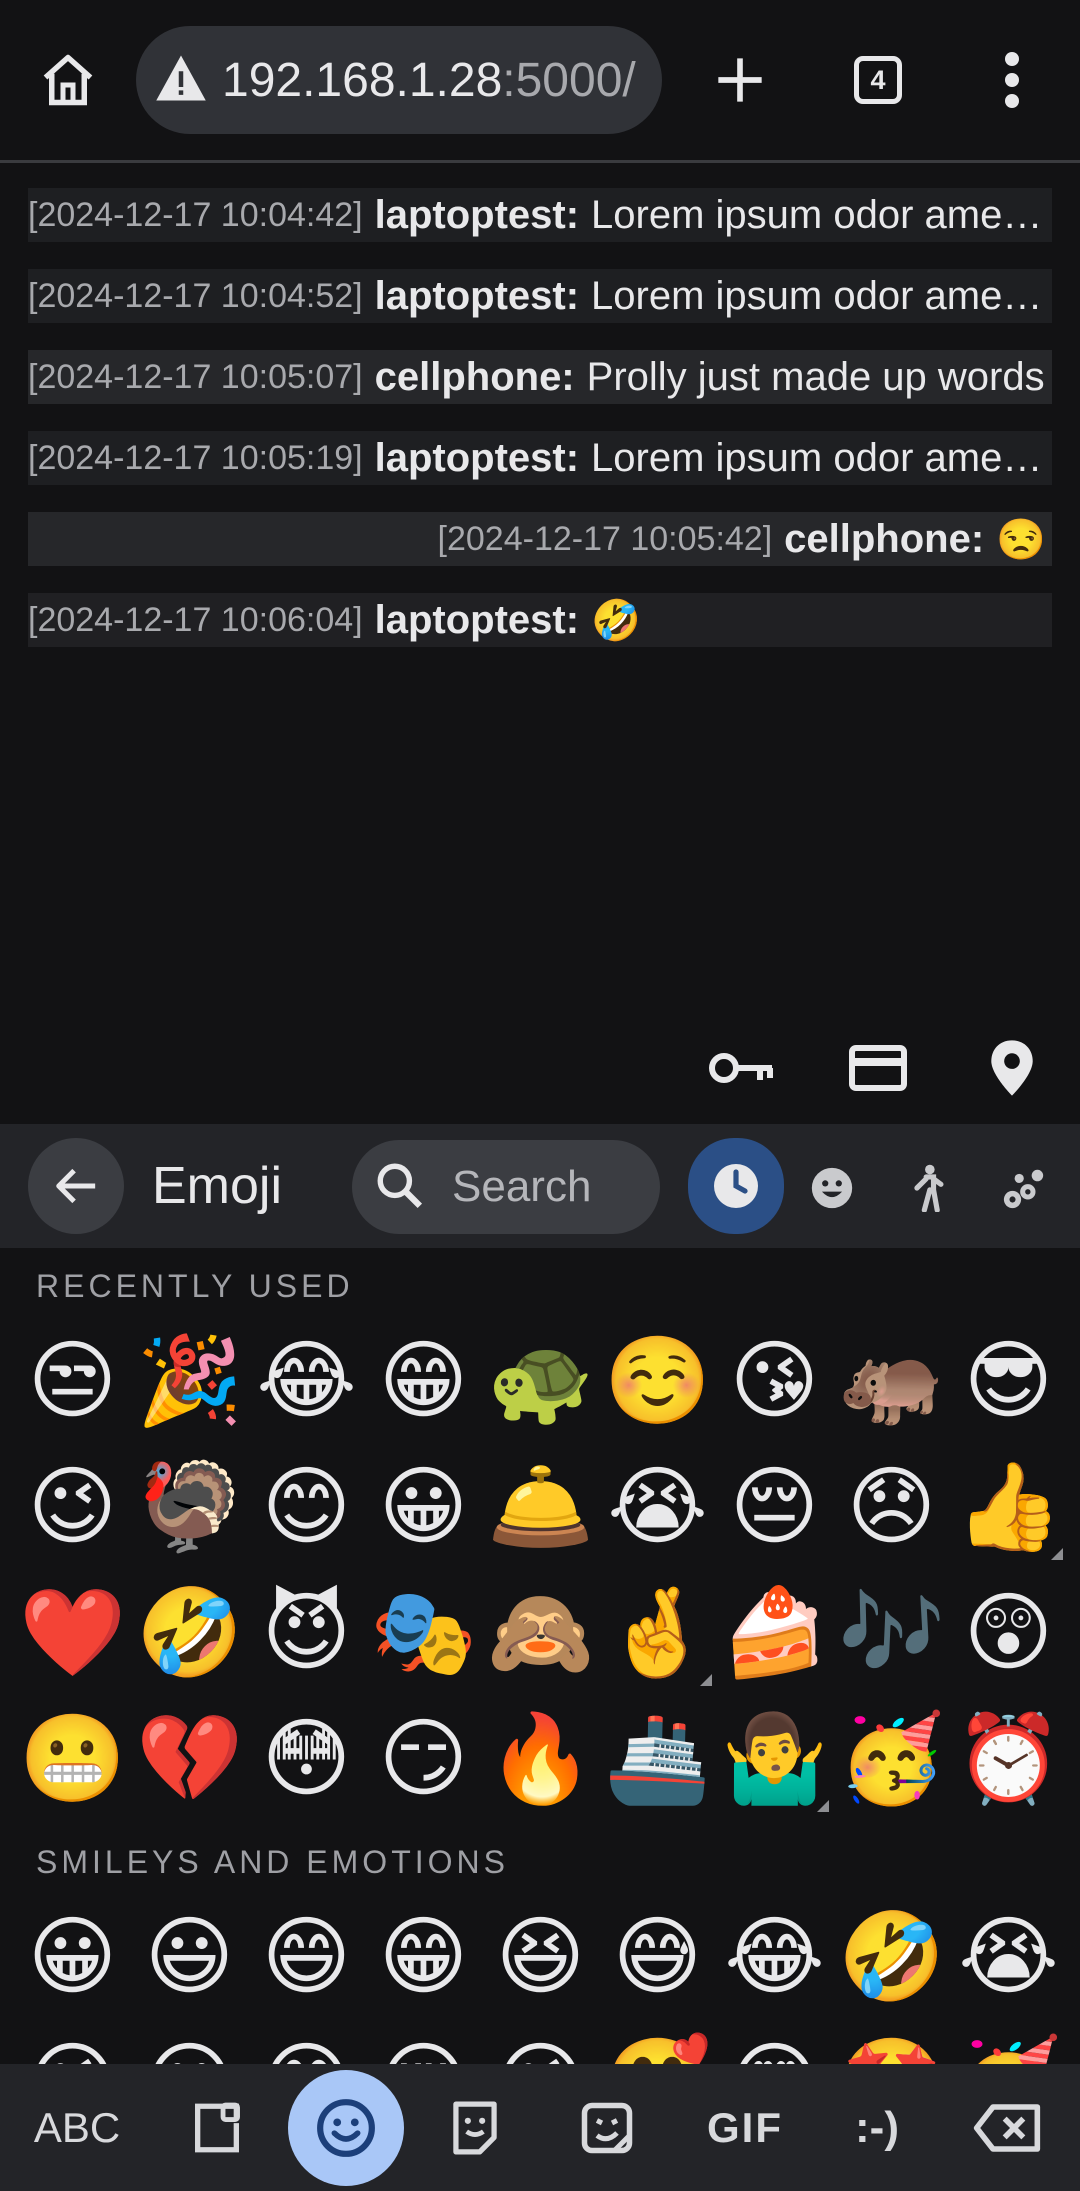  I want to click on emoji-keyboard-button, so click(346, 2128).